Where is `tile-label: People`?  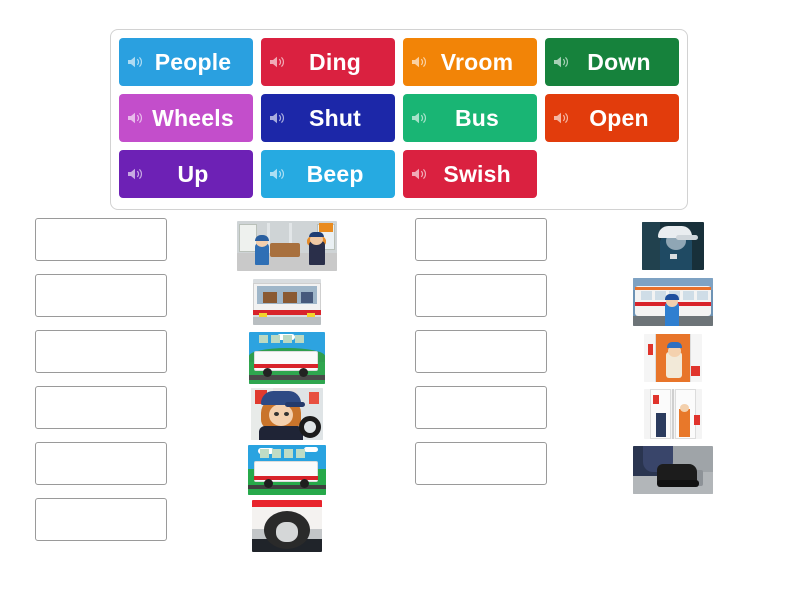 tile-label: People is located at coordinates (193, 62).